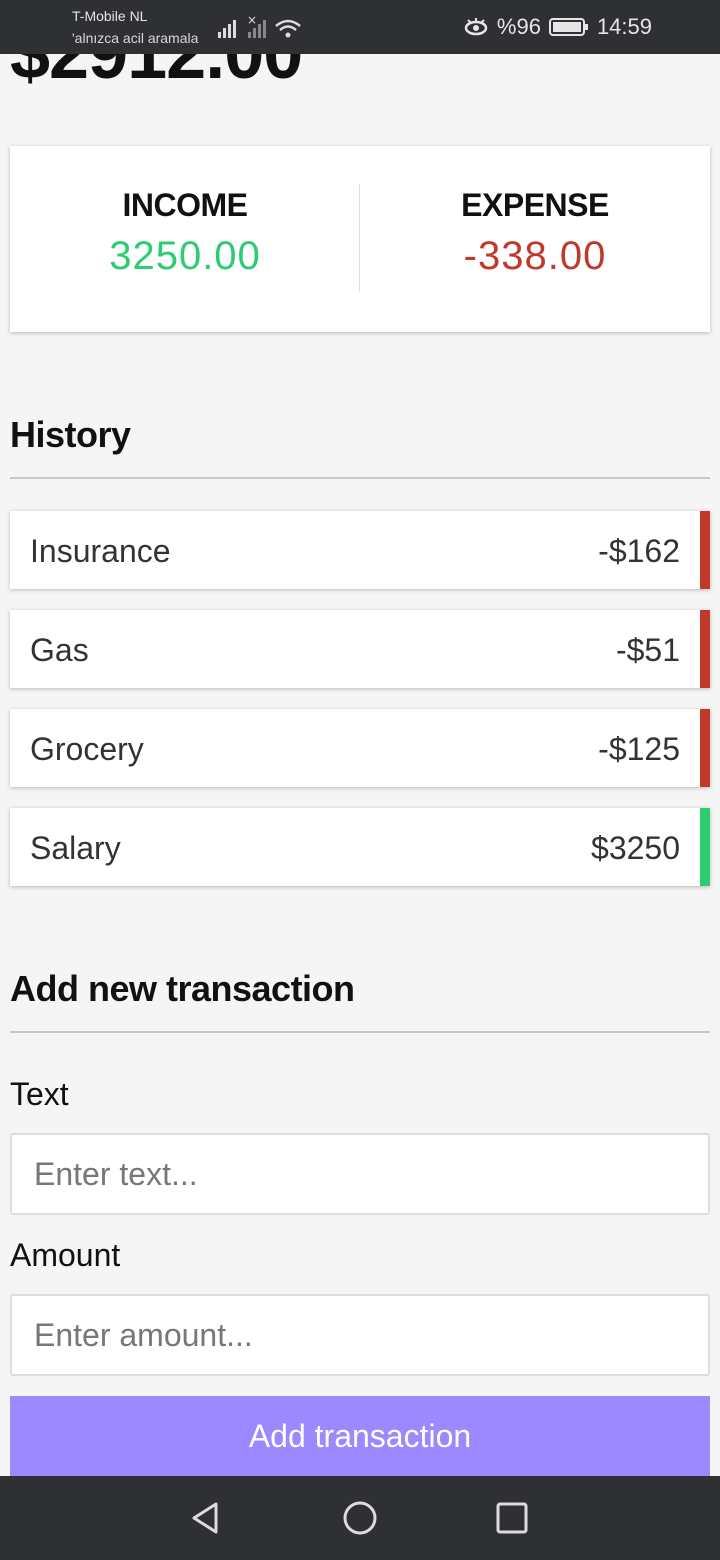  What do you see at coordinates (360, 550) in the screenshot?
I see `history-item: Insurance -$162` at bounding box center [360, 550].